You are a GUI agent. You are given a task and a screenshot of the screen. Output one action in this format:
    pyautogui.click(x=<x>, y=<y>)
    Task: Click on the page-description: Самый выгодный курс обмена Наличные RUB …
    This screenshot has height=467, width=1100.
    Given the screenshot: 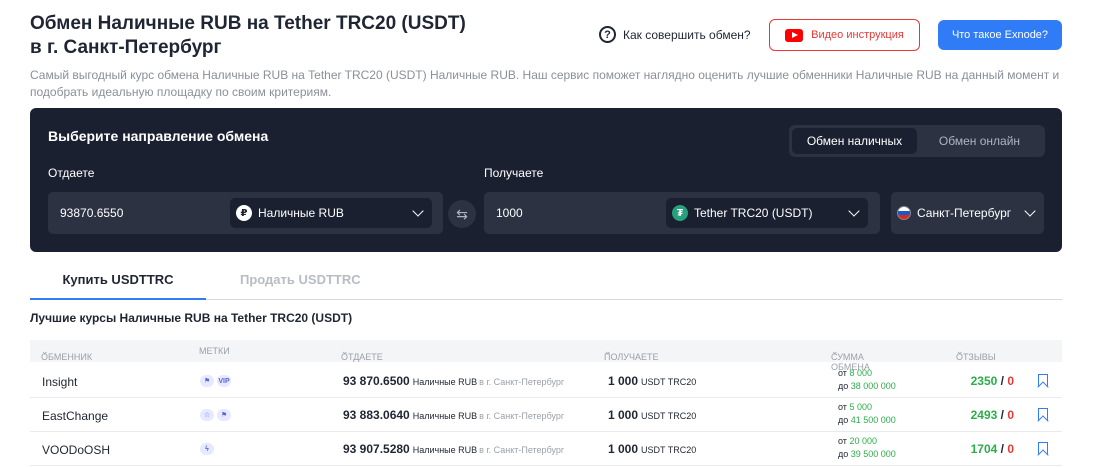 What is the action you would take?
    pyautogui.click(x=545, y=83)
    